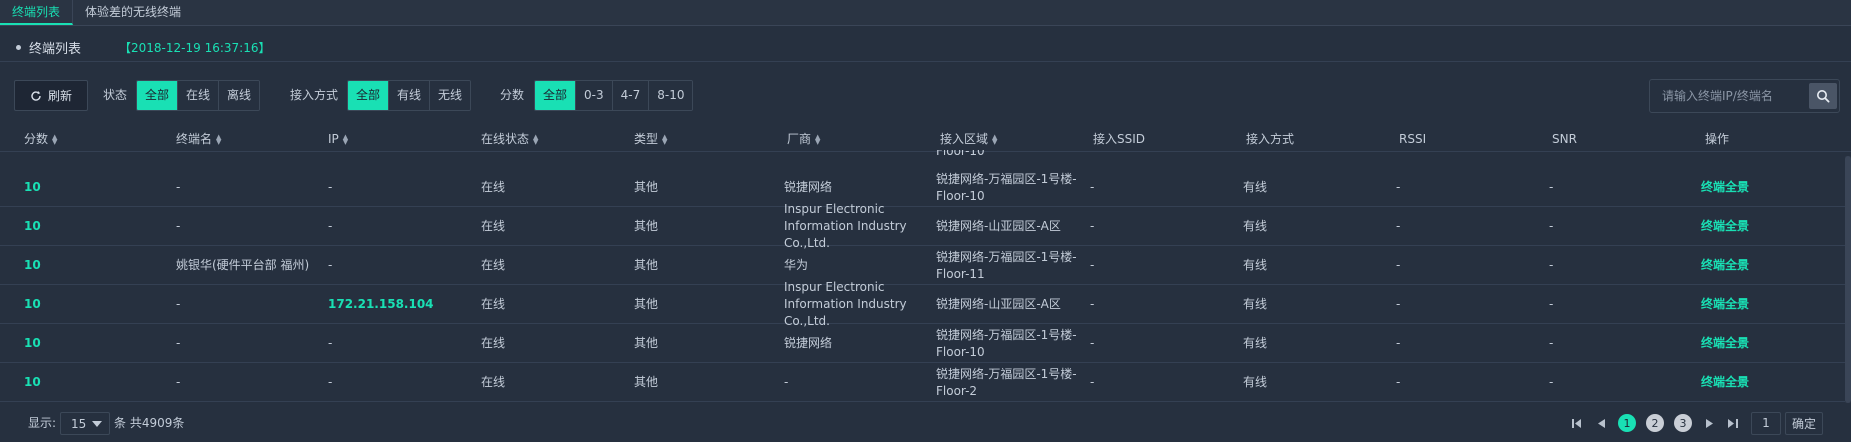  I want to click on page-2: 2, so click(1655, 423).